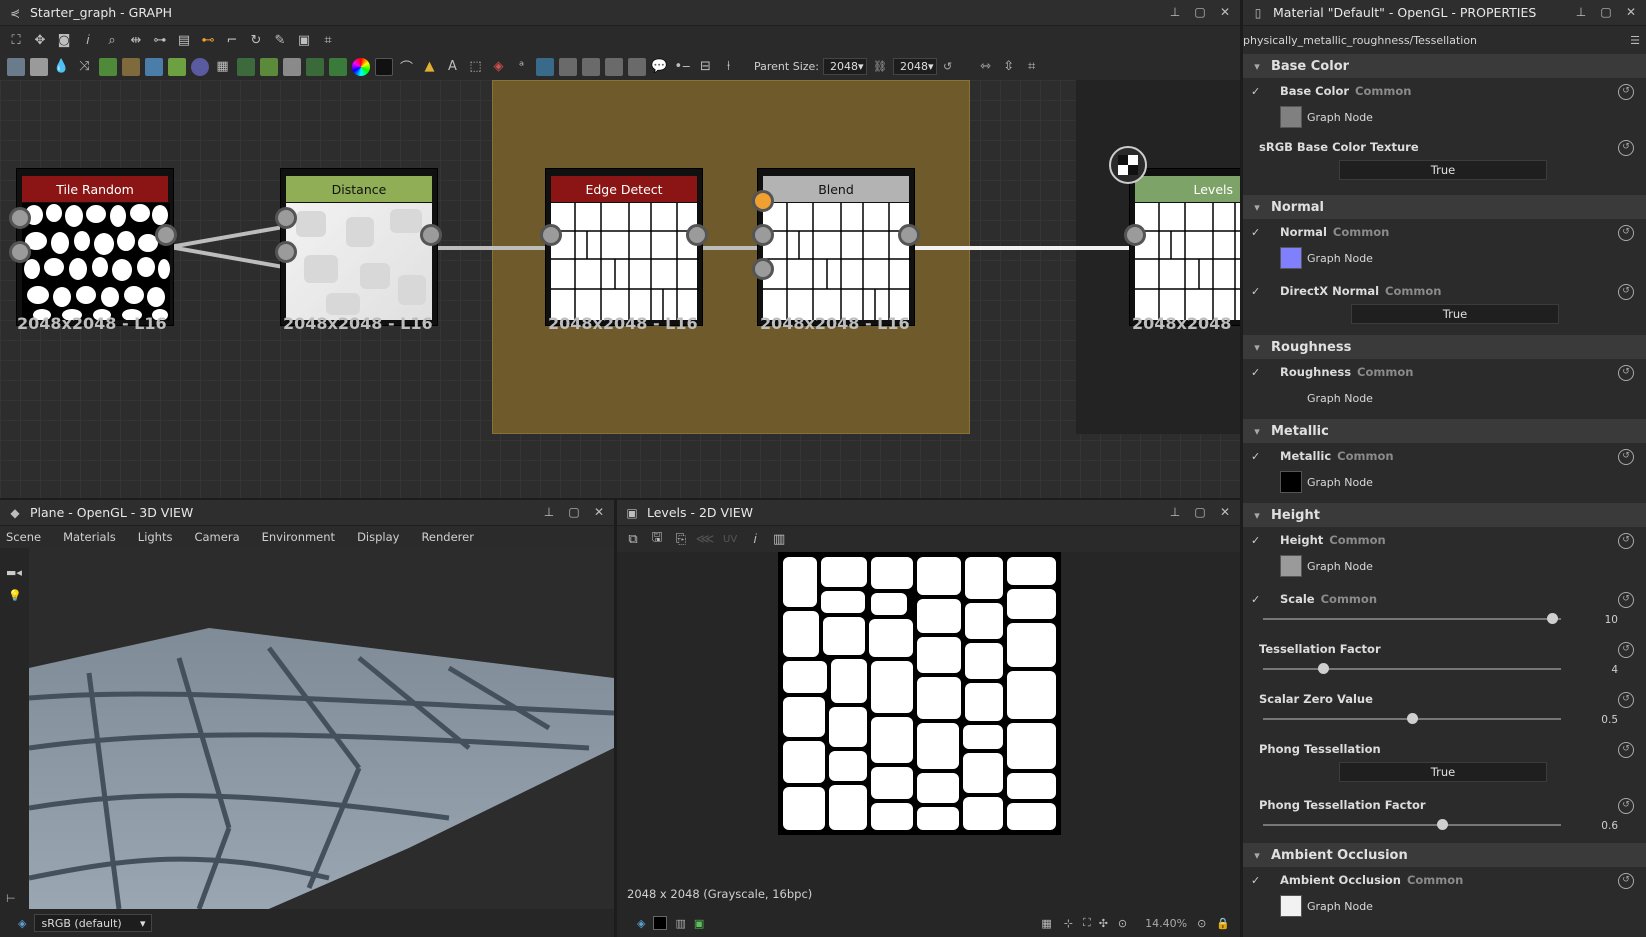 The height and width of the screenshot is (937, 1646). I want to click on menu-scene: Scene, so click(23, 537).